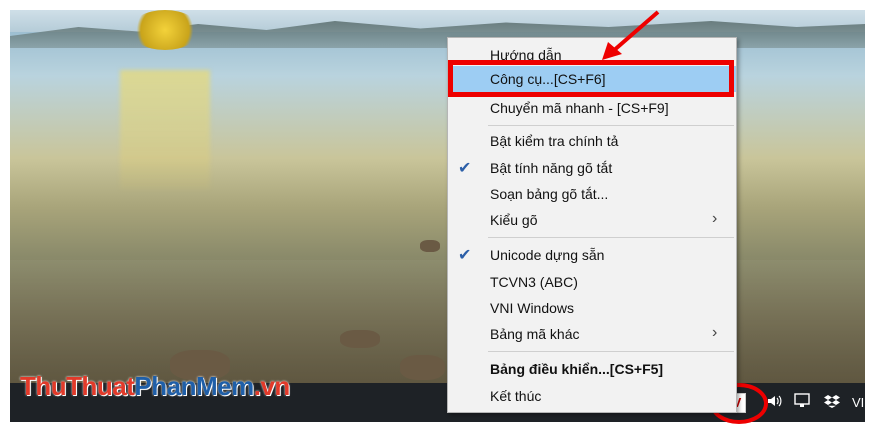 The width and height of the screenshot is (870, 425). I want to click on menu-item-label: Bật tính năng gõ tắt, so click(551, 168).